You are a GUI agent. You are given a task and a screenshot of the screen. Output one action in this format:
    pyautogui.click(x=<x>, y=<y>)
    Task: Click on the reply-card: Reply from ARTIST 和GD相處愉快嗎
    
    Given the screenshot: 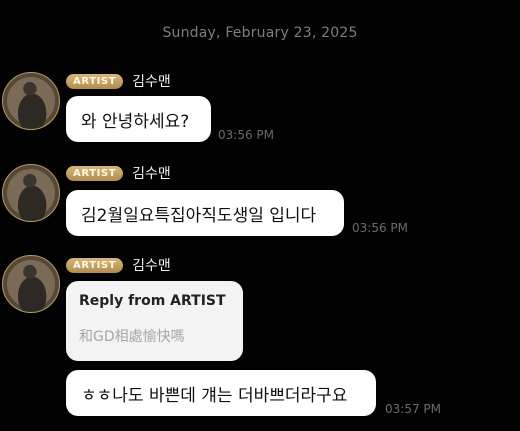 What is the action you would take?
    pyautogui.click(x=154, y=321)
    